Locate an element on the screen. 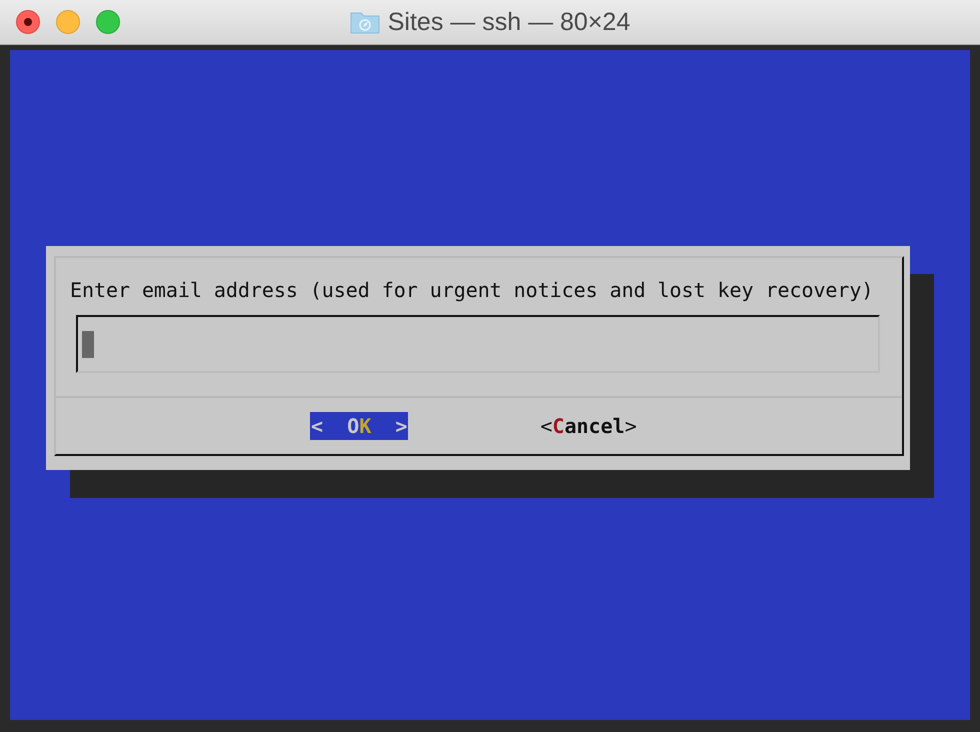 The height and width of the screenshot is (732, 980). prompt-text: Enter email address (used for urgent notices and lost key recovery) is located at coordinates (472, 290).